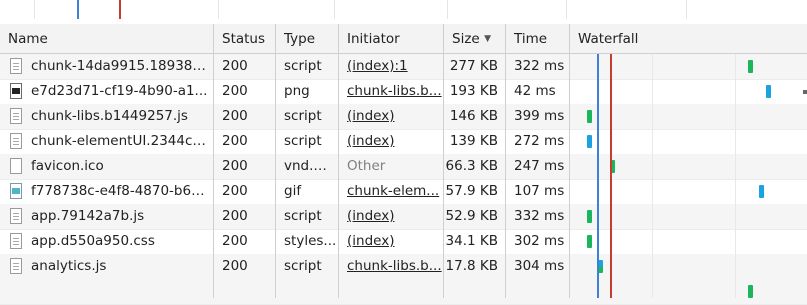 The height and width of the screenshot is (305, 807). What do you see at coordinates (471, 191) in the screenshot?
I see `size-cell: 57.9 KB` at bounding box center [471, 191].